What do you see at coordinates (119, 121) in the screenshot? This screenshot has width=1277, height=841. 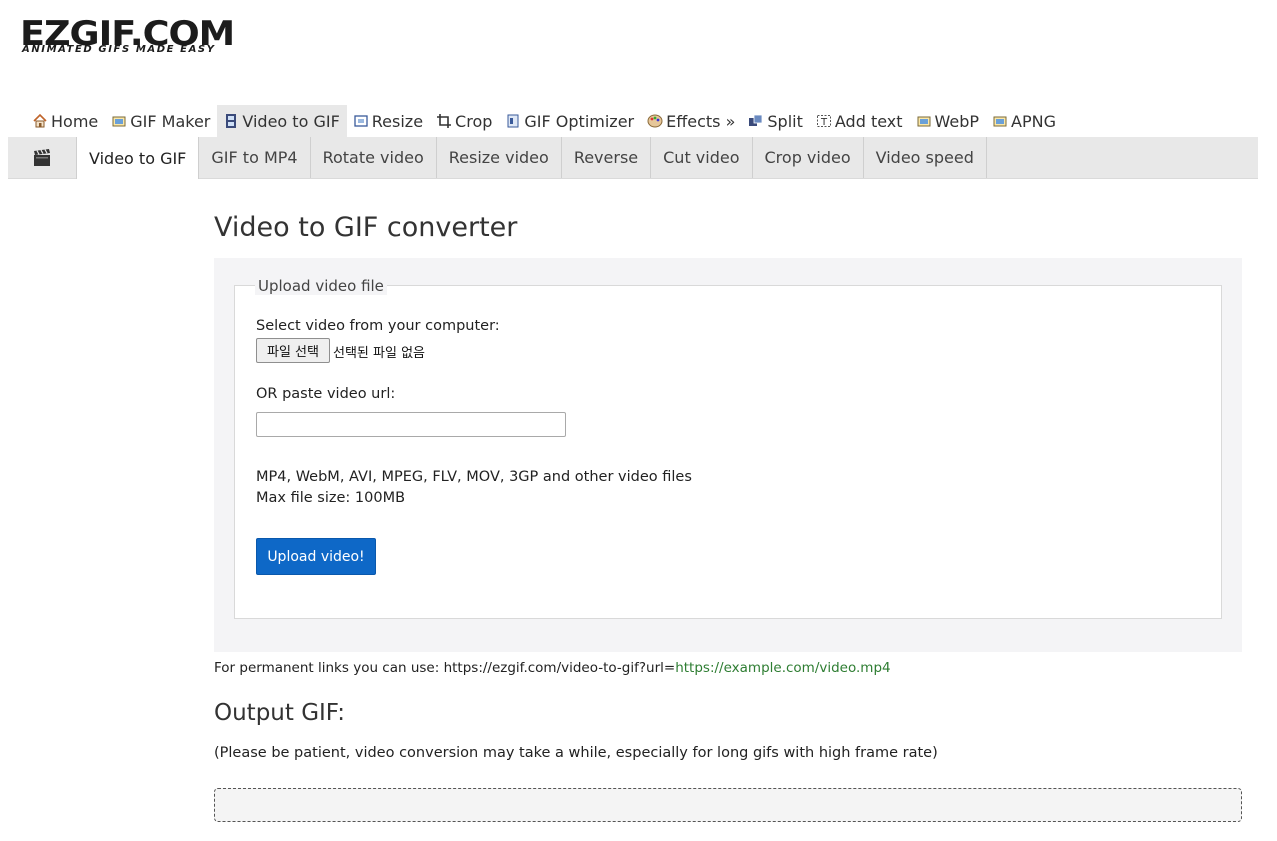 I see `gif-maker-icon` at bounding box center [119, 121].